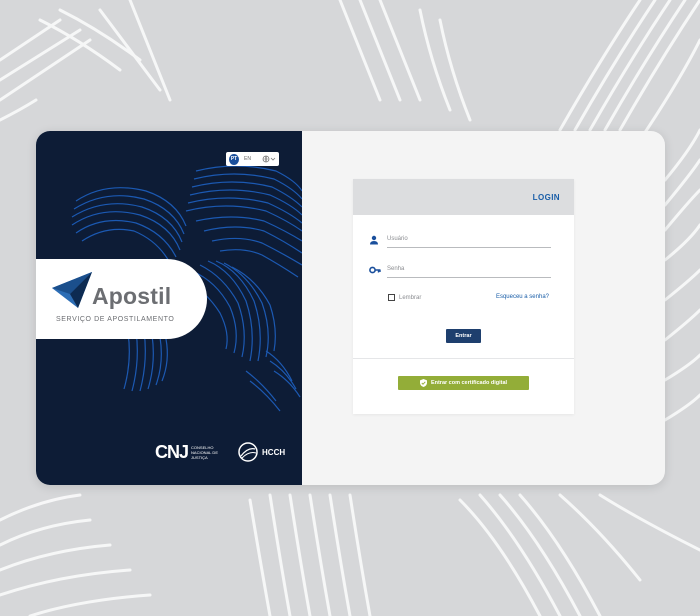 This screenshot has width=700, height=616. What do you see at coordinates (391, 297) in the screenshot?
I see `remember-checkbox` at bounding box center [391, 297].